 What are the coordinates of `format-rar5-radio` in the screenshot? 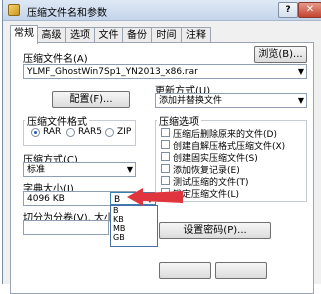 It's located at (70, 132).